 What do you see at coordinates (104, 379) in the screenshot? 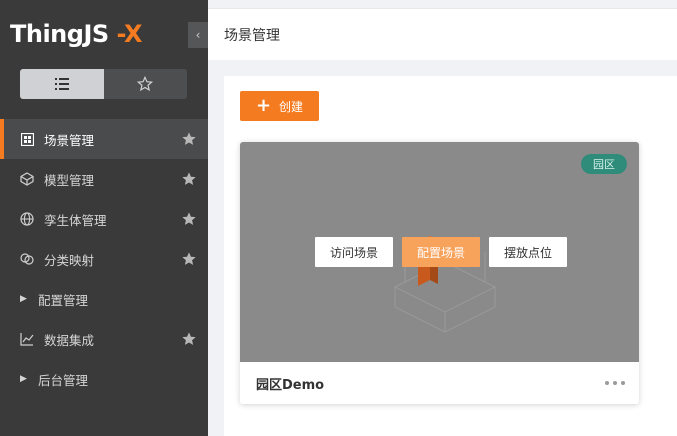
I see `sidebar-item-backend-management: ▶ 后台管理` at bounding box center [104, 379].